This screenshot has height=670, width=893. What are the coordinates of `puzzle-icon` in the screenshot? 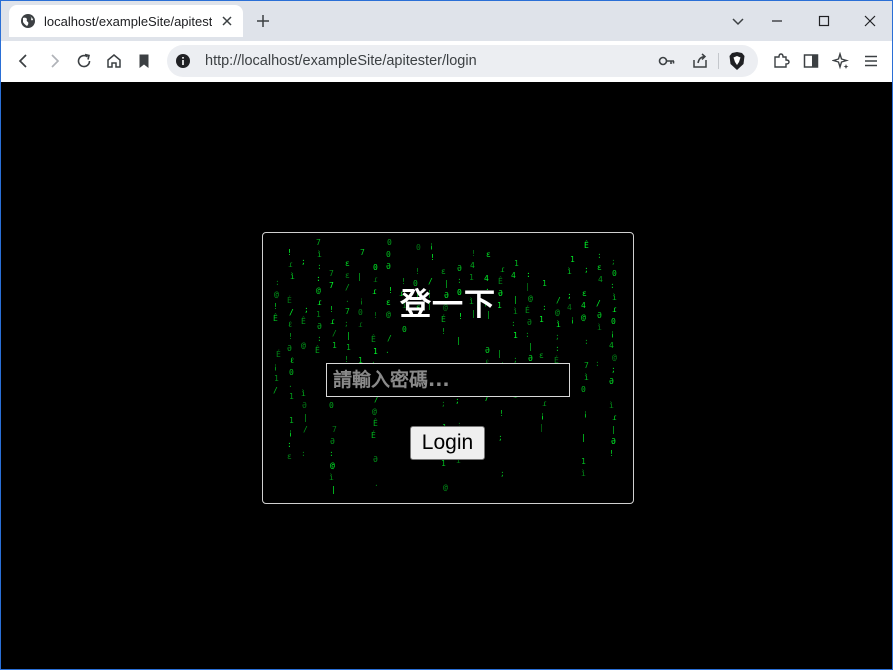 It's located at (781, 61).